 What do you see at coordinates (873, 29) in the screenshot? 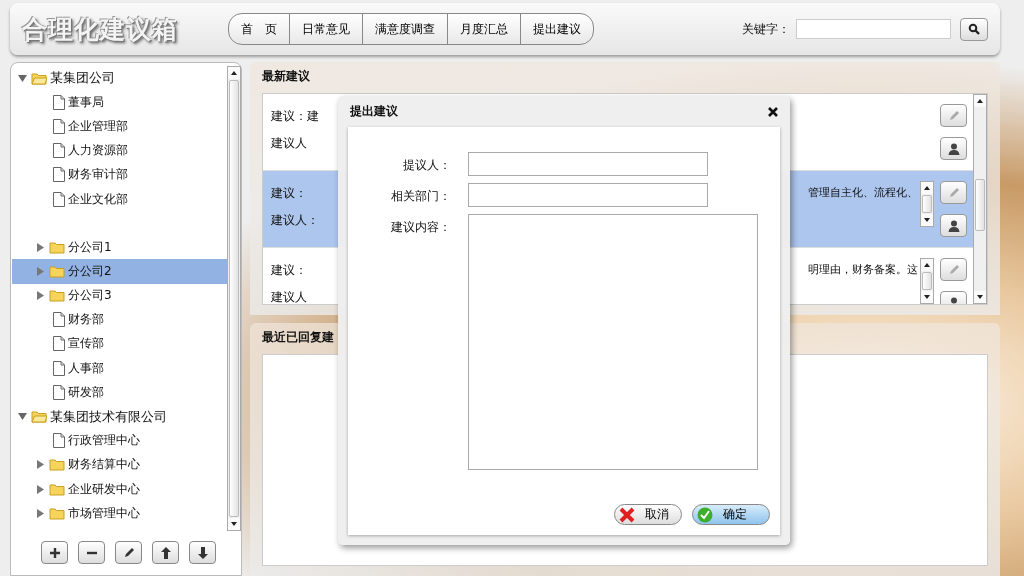
I see `keyword-field` at bounding box center [873, 29].